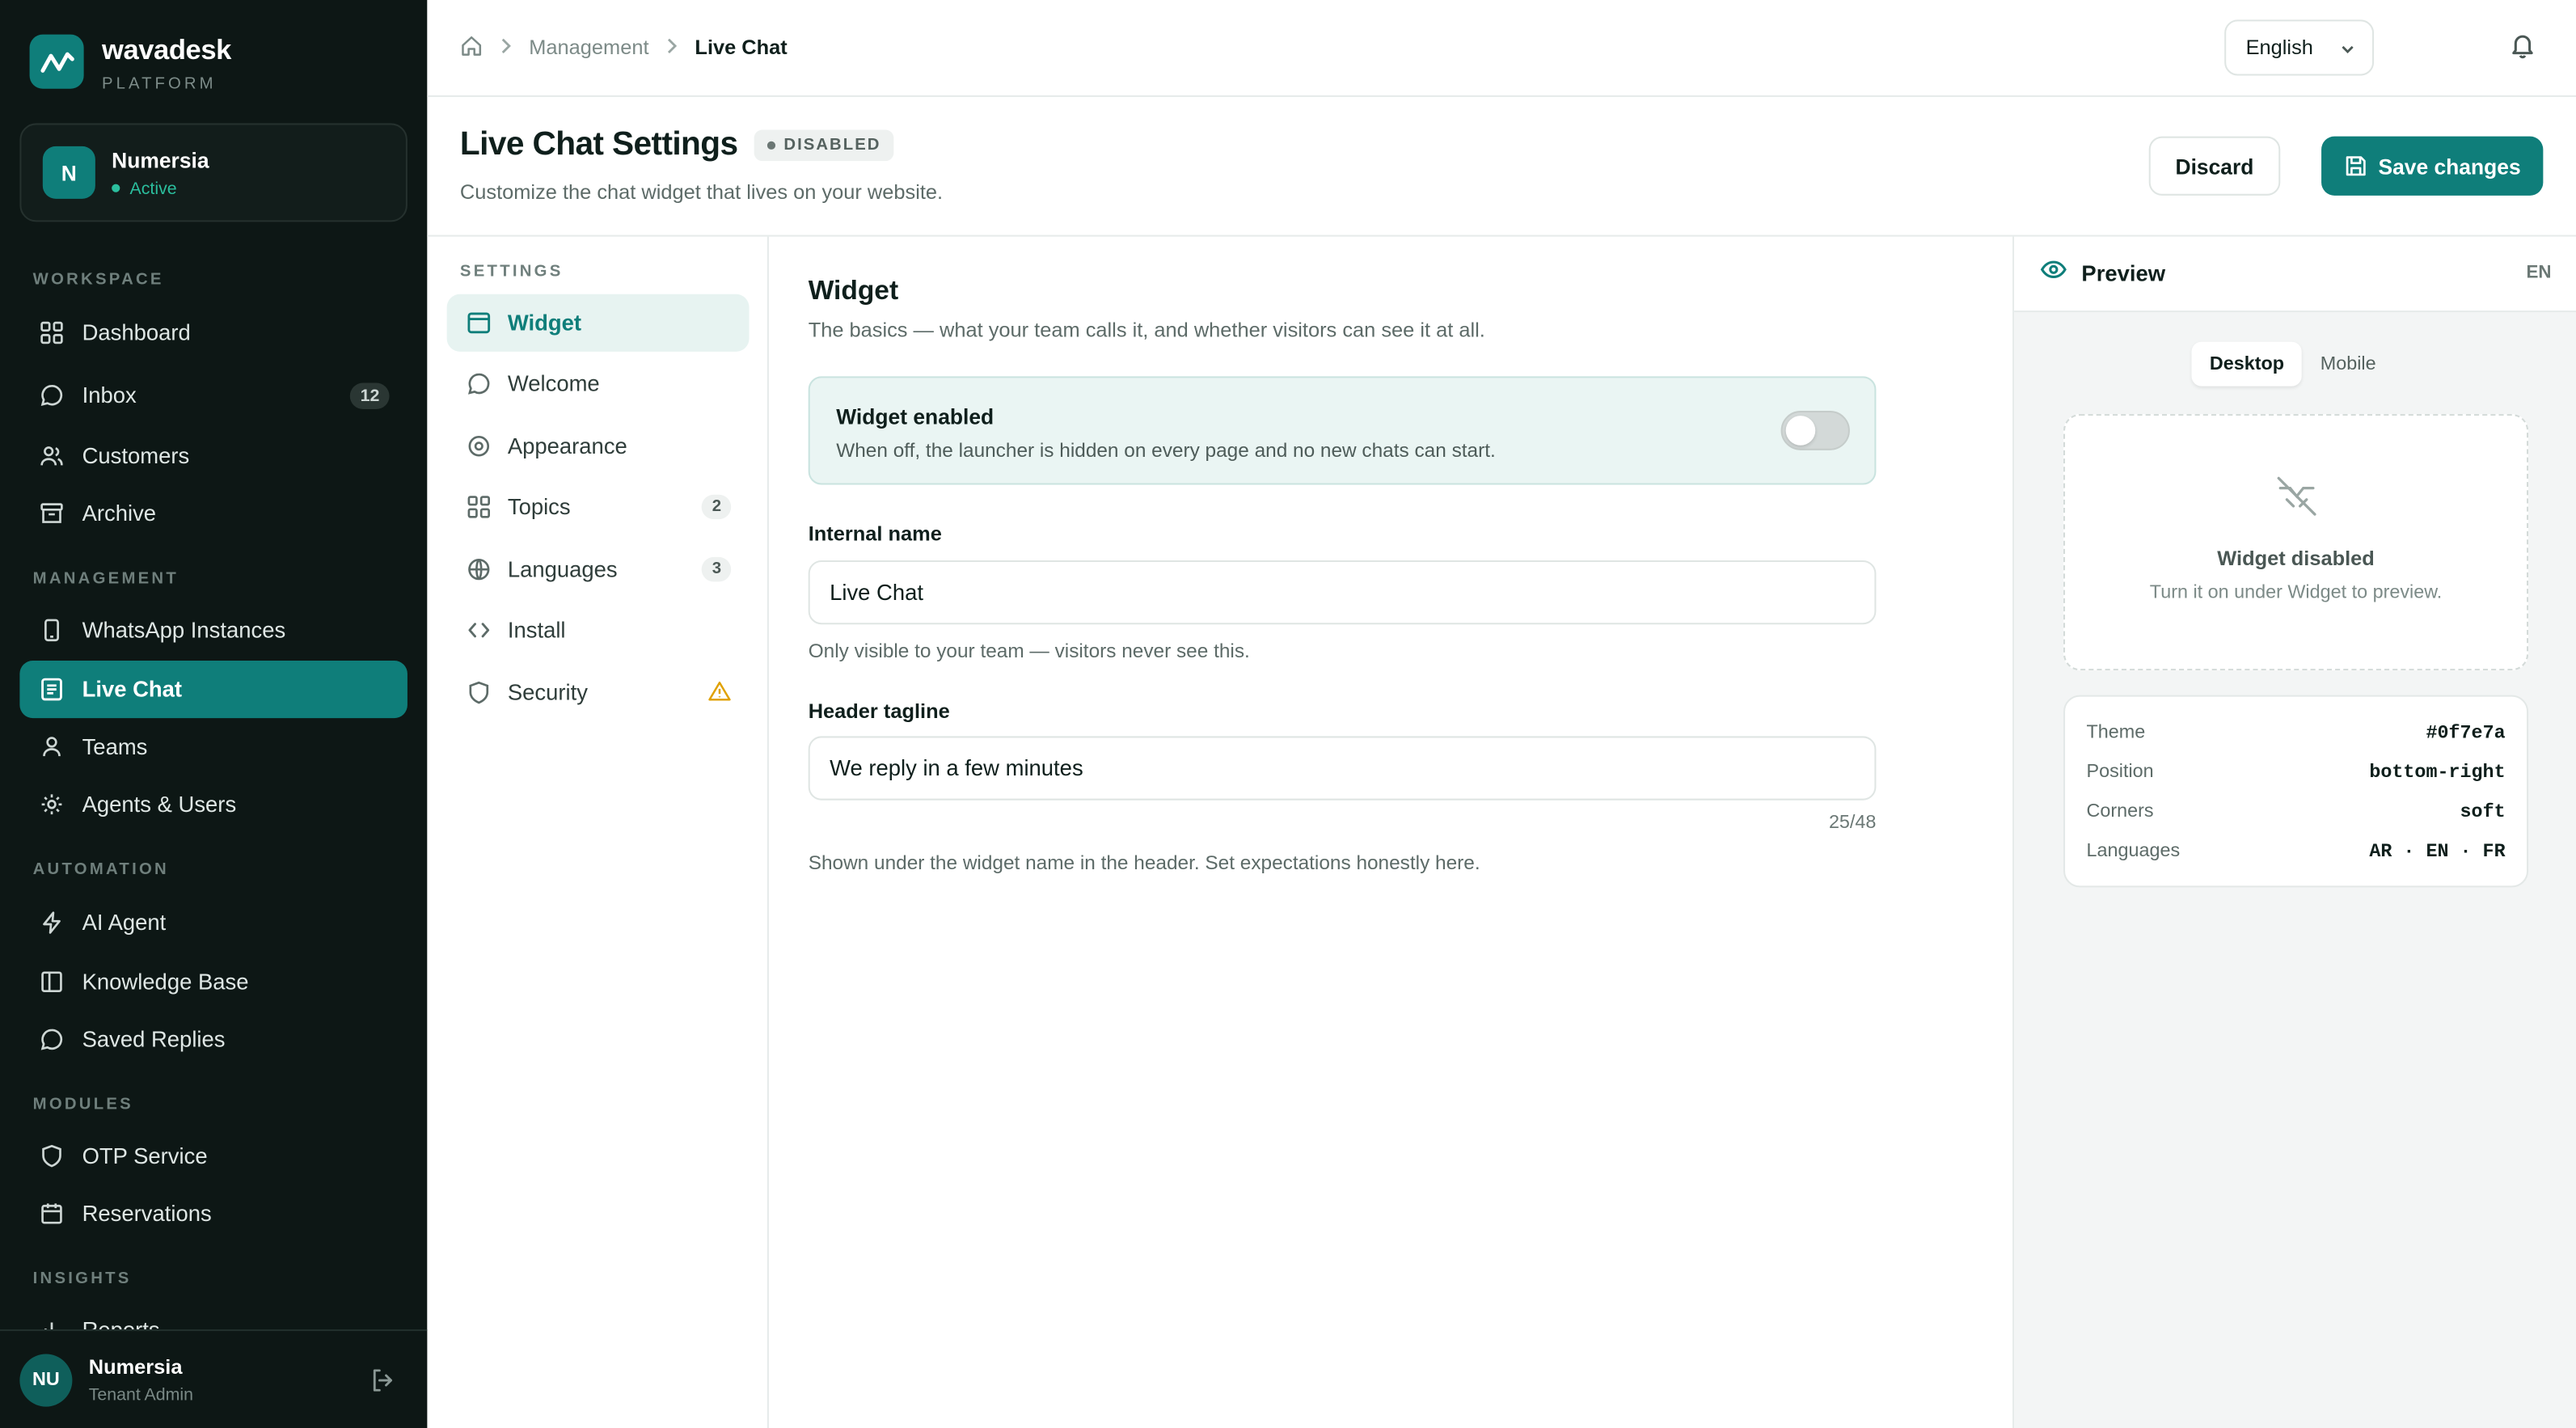 This screenshot has height=1428, width=2576. I want to click on tenant-status: Active, so click(160, 188).